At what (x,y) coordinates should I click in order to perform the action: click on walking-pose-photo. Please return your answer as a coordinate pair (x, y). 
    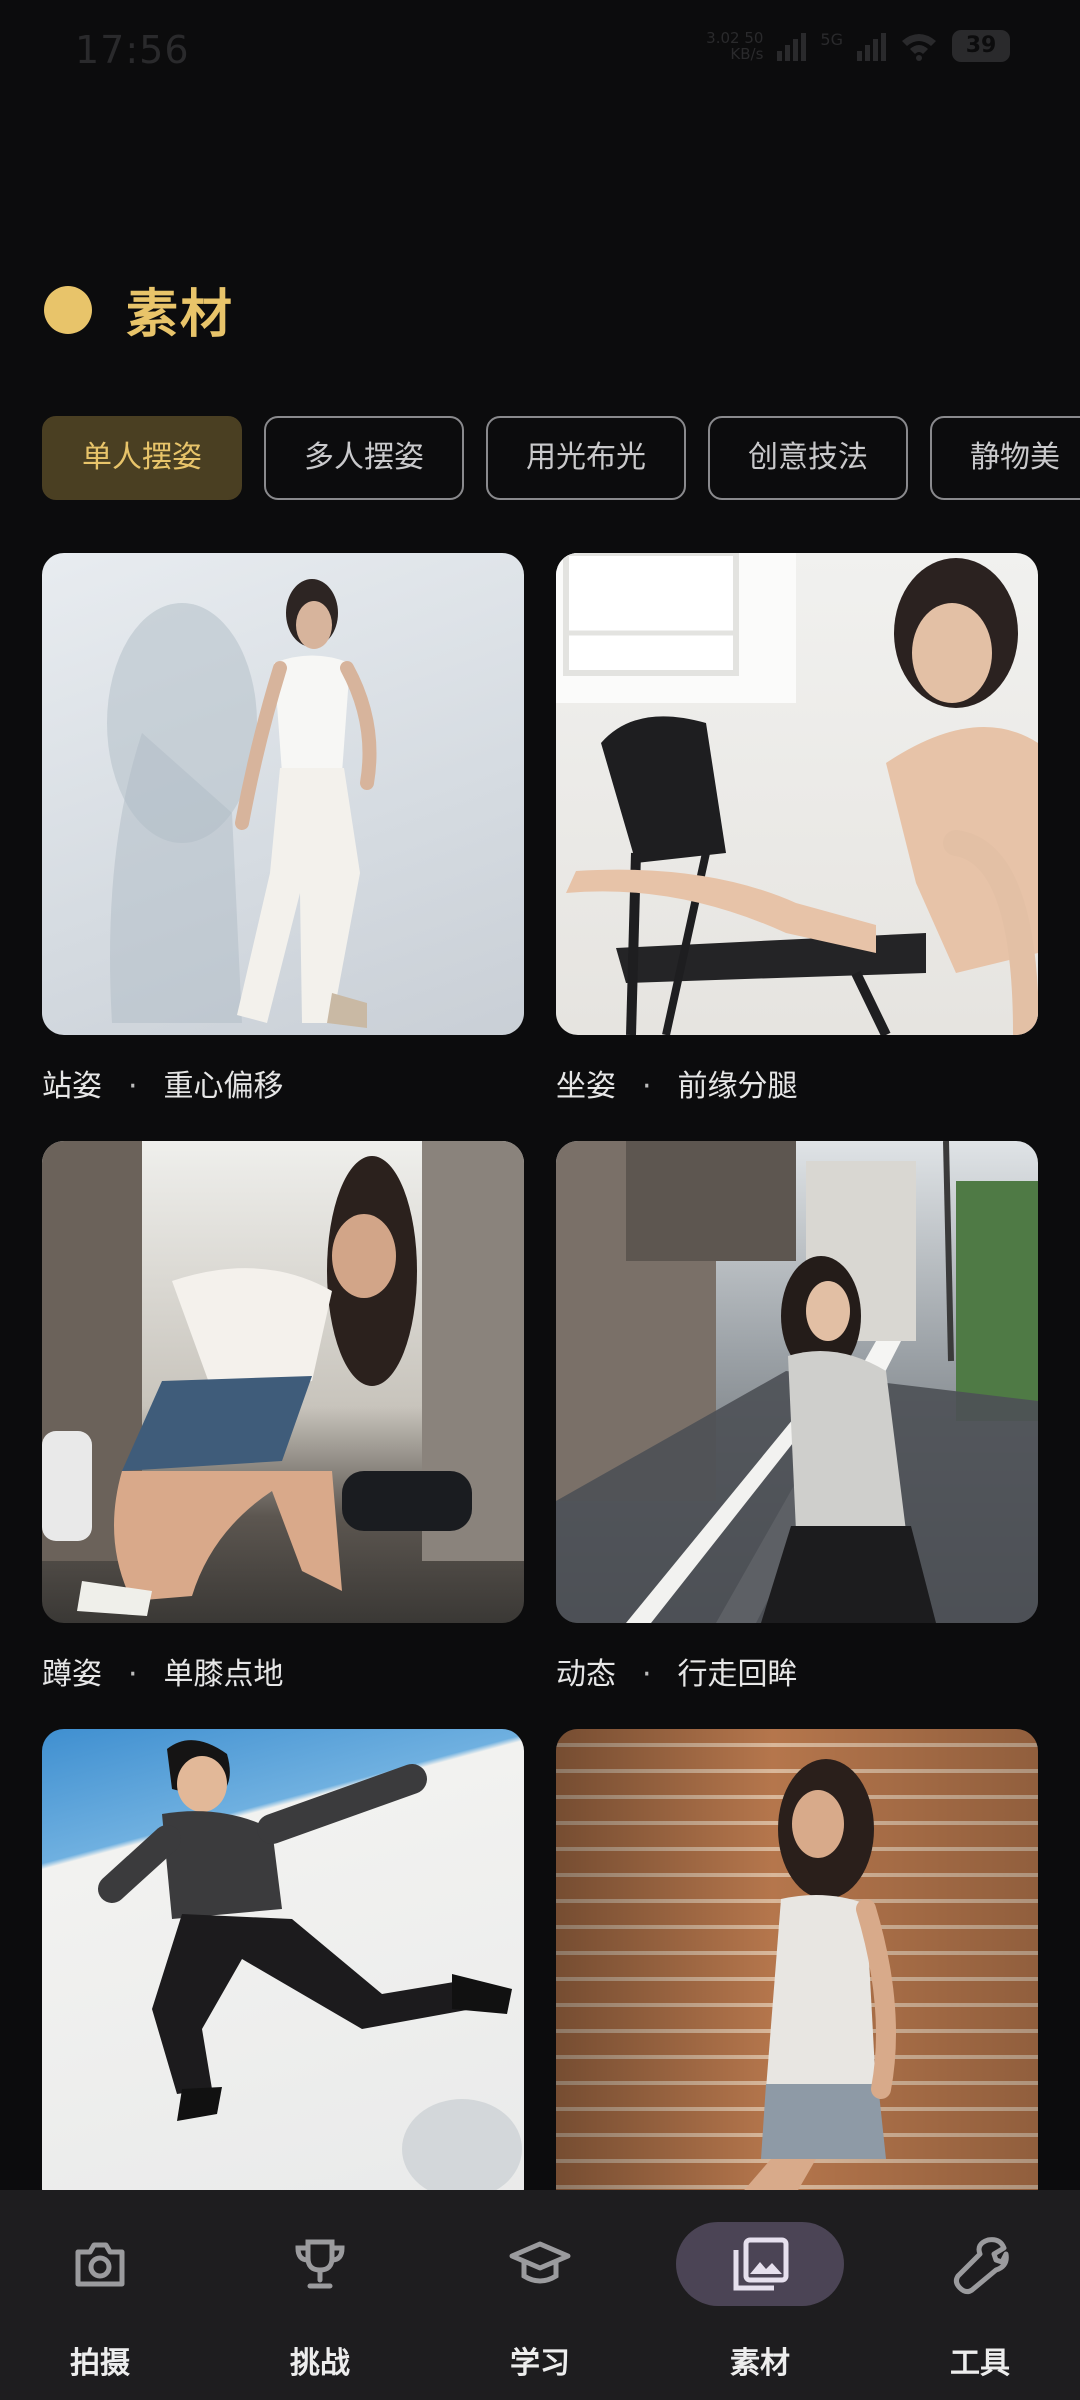
    Looking at the image, I should click on (797, 1382).